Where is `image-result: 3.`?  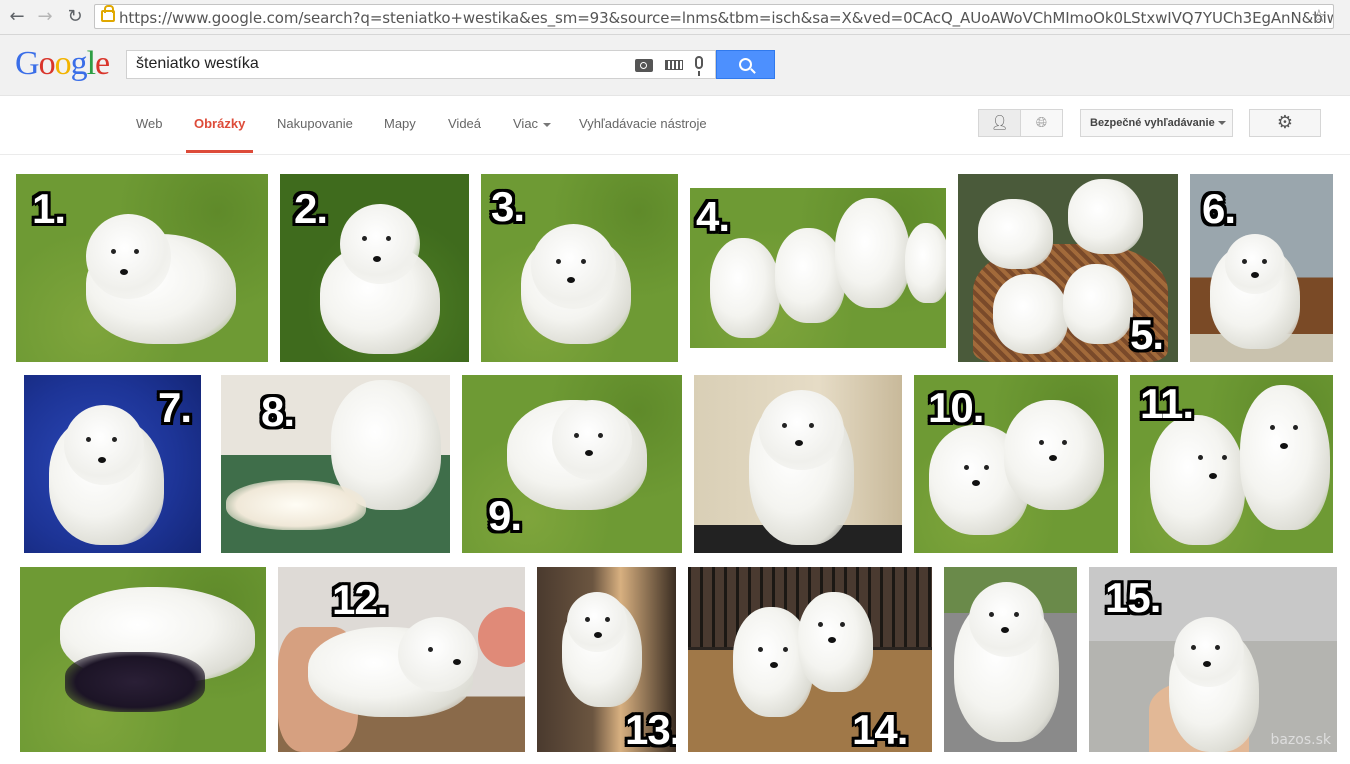
image-result: 3. is located at coordinates (579, 268).